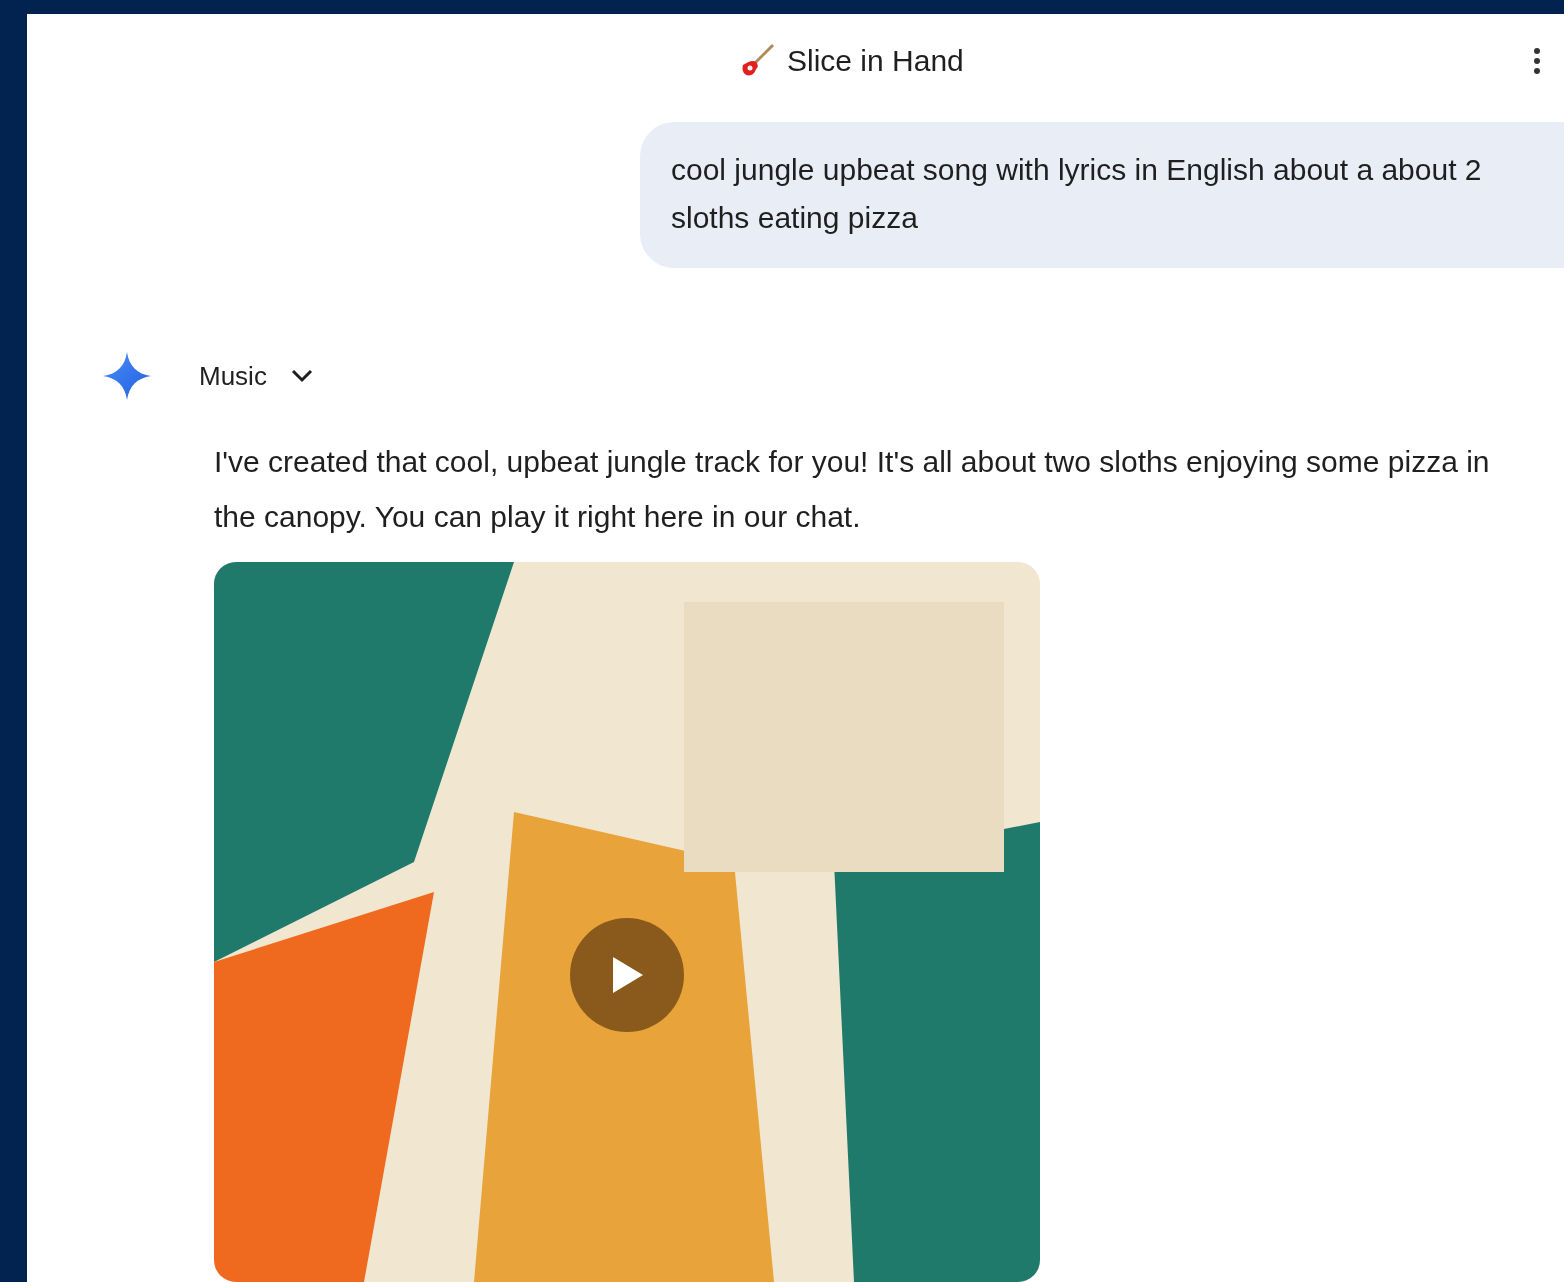 The height and width of the screenshot is (1282, 1564). What do you see at coordinates (852, 489) in the screenshot?
I see `response-text: I've created that cool, upbeat jungle track for you! It's all about two sloths enjoying some pizza in the canopy. You can play it right here in our chat.` at bounding box center [852, 489].